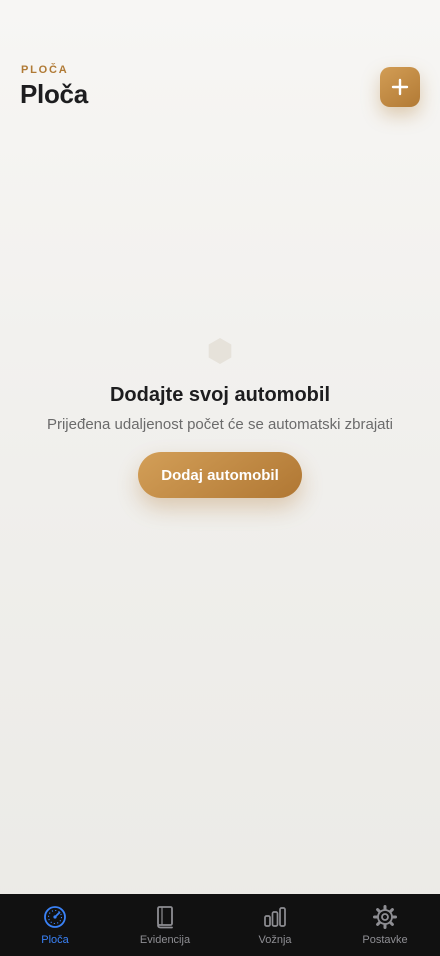  I want to click on tab-voznja: Vožnja, so click(275, 925).